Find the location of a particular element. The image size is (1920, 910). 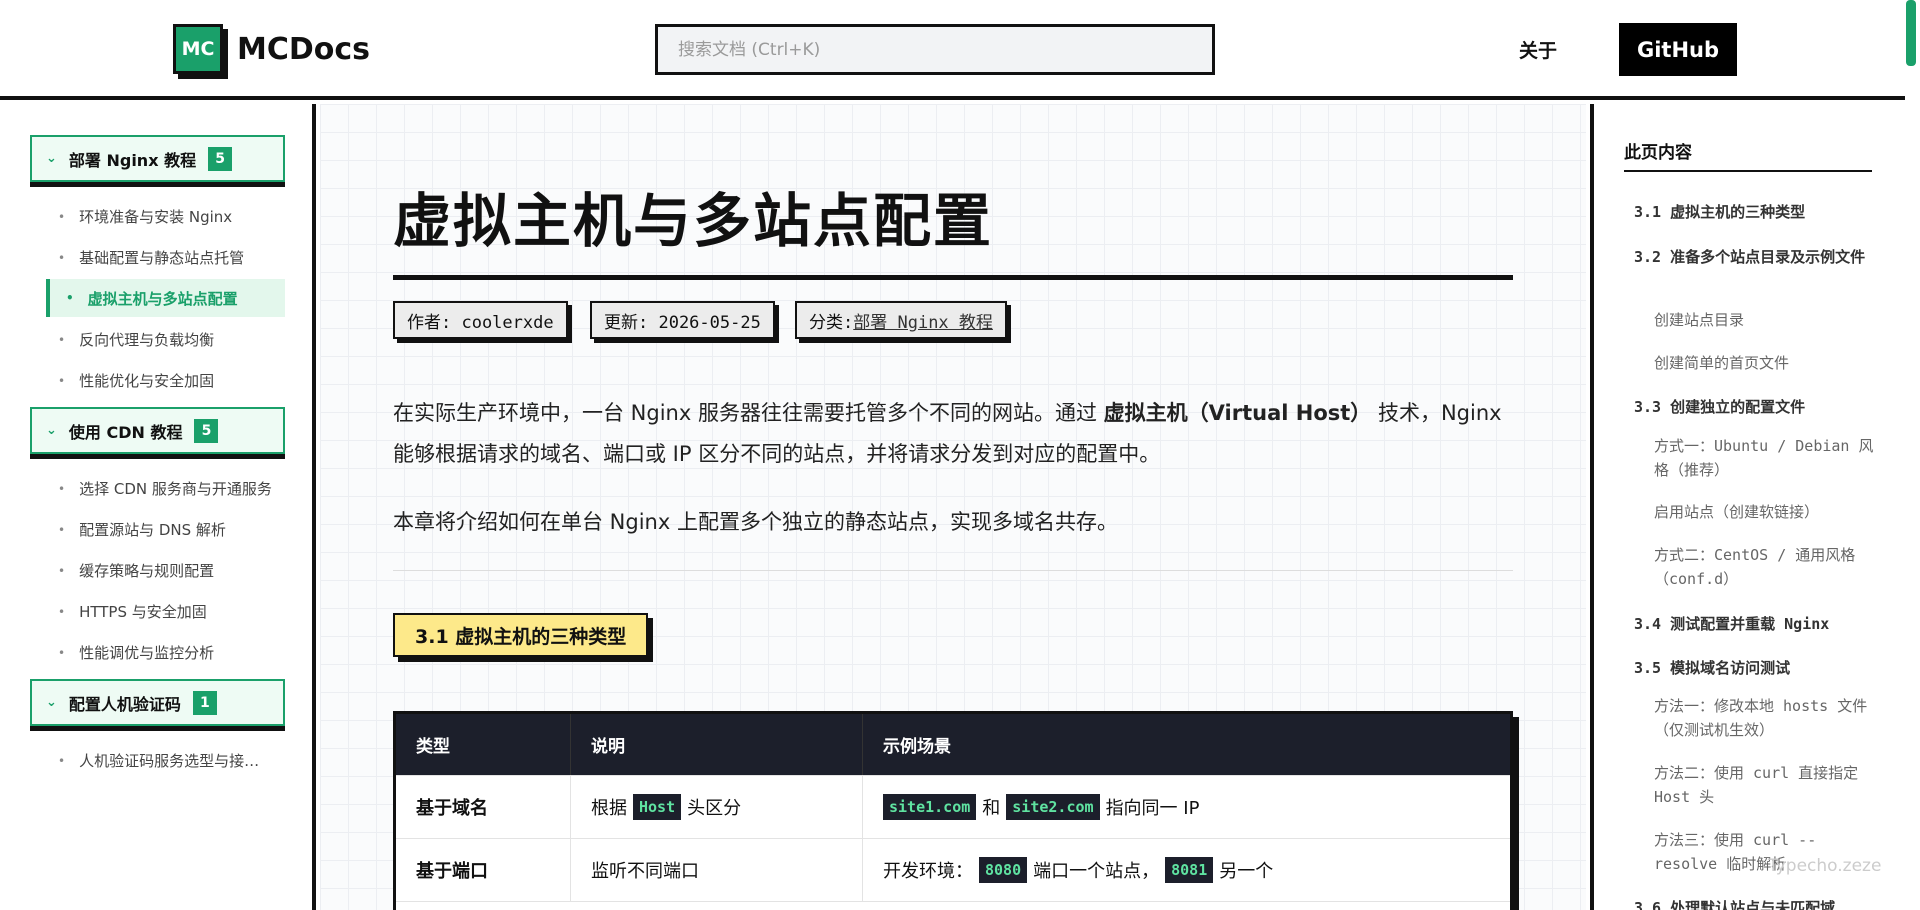

sidebar-item: • HTTPS 与安全加固 is located at coordinates (132, 611).